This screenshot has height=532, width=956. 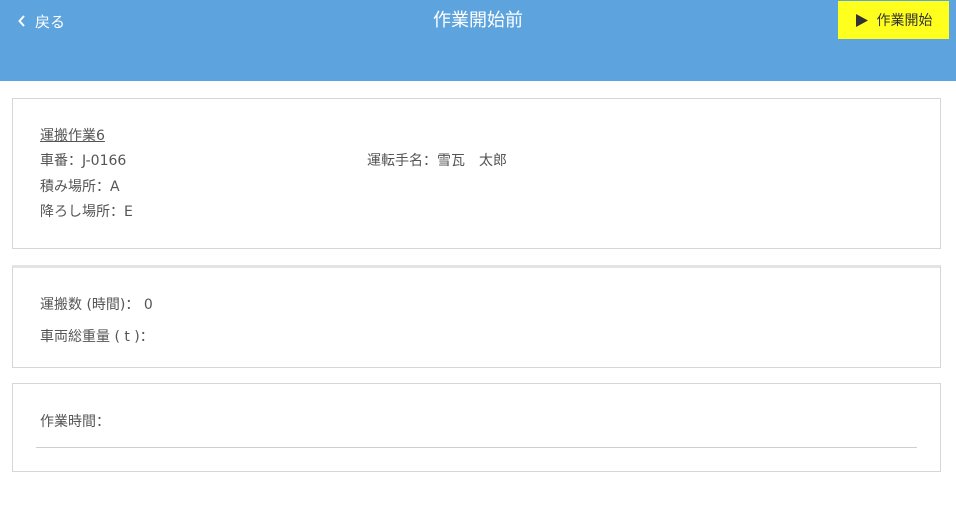 I want to click on work-time-label: 作業時間：, so click(x=75, y=422).